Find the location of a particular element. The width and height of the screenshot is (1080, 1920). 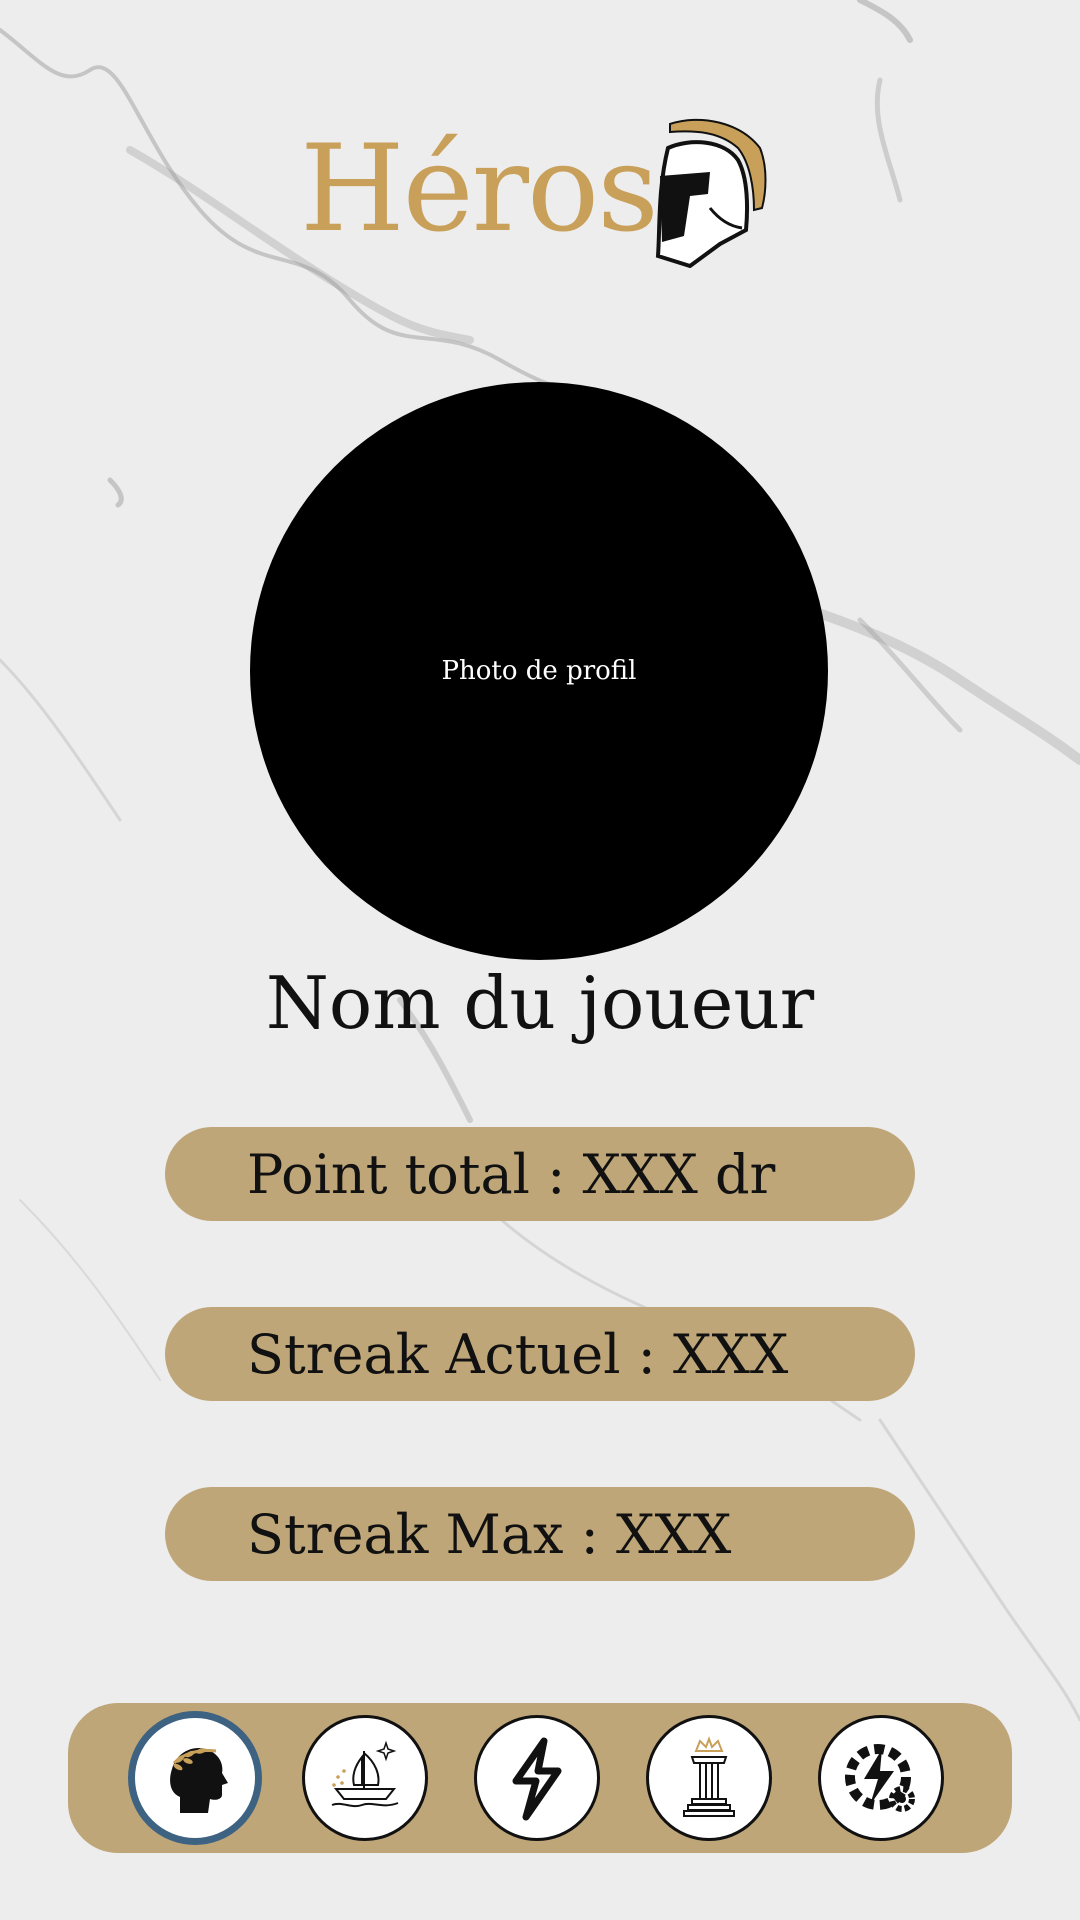

nav-ranking-button is located at coordinates (709, 1778).